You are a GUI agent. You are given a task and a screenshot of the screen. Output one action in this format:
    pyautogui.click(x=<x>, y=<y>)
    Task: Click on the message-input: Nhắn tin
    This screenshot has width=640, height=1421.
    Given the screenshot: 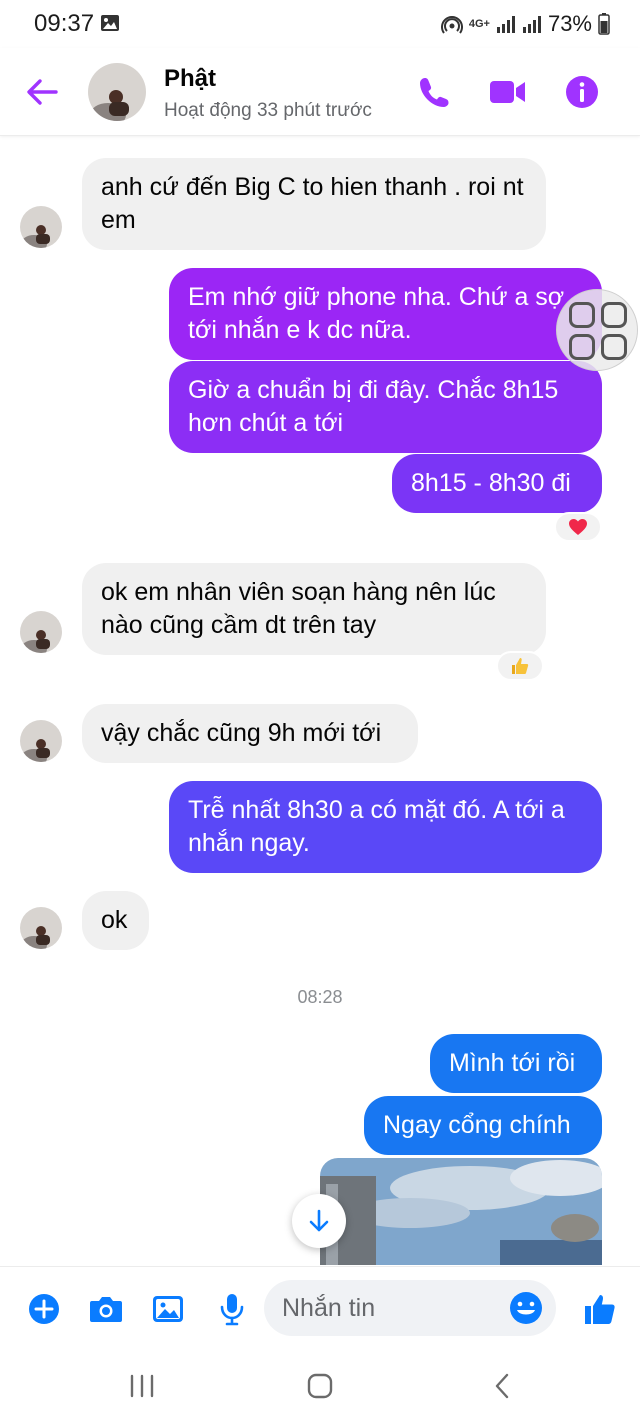 What is the action you would take?
    pyautogui.click(x=410, y=1308)
    